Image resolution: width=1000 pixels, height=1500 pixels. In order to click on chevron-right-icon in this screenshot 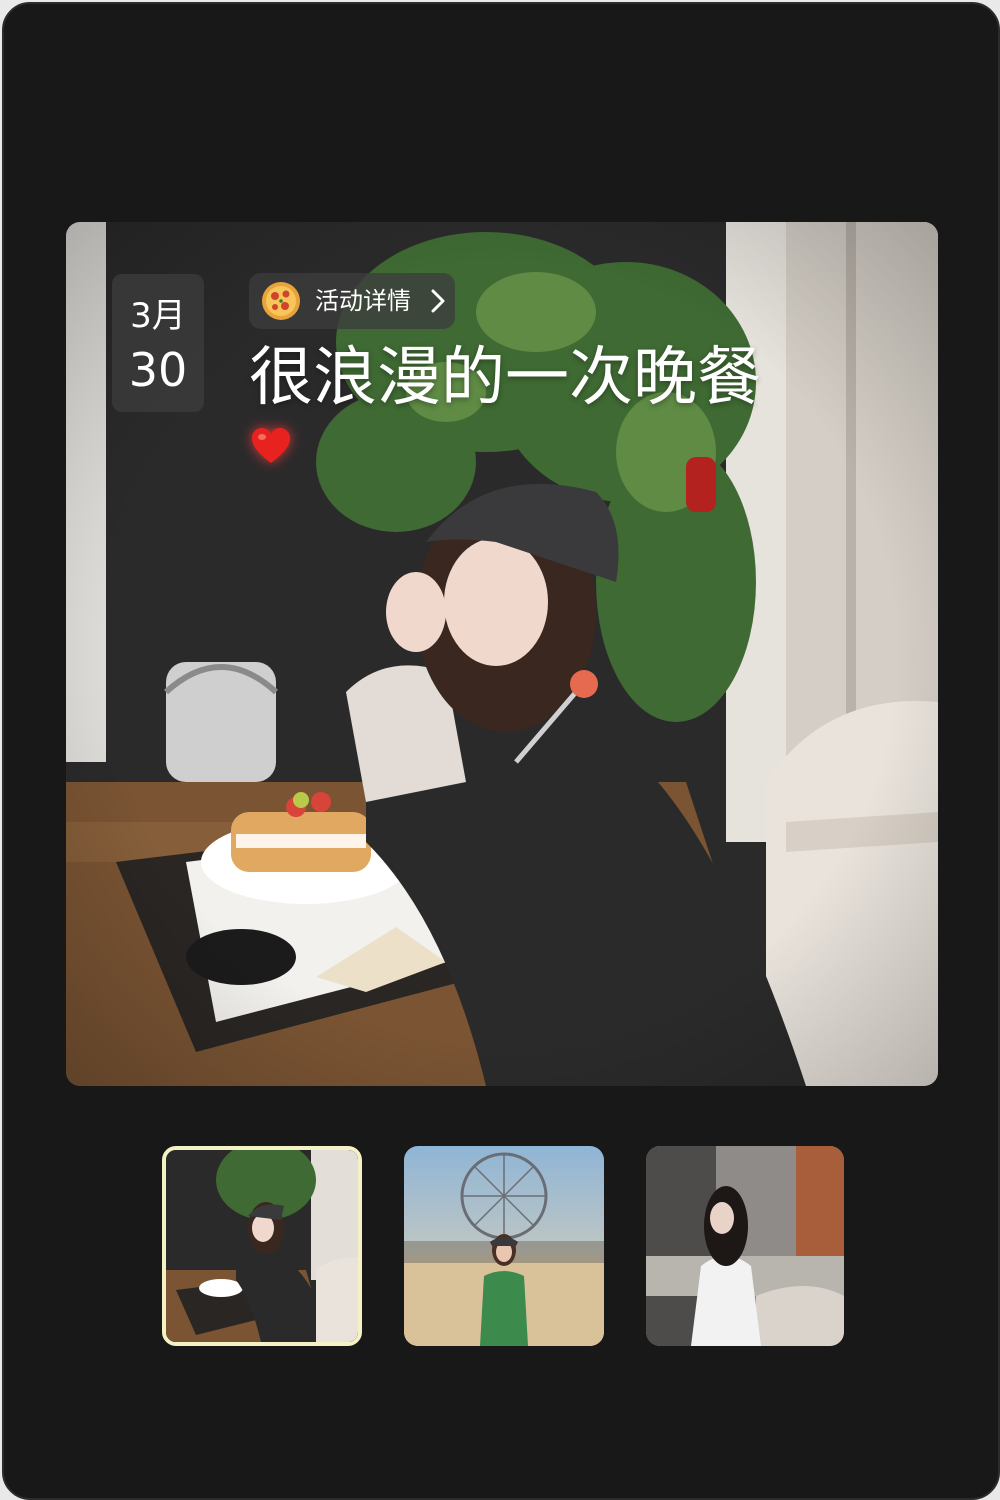, I will do `click(438, 301)`.